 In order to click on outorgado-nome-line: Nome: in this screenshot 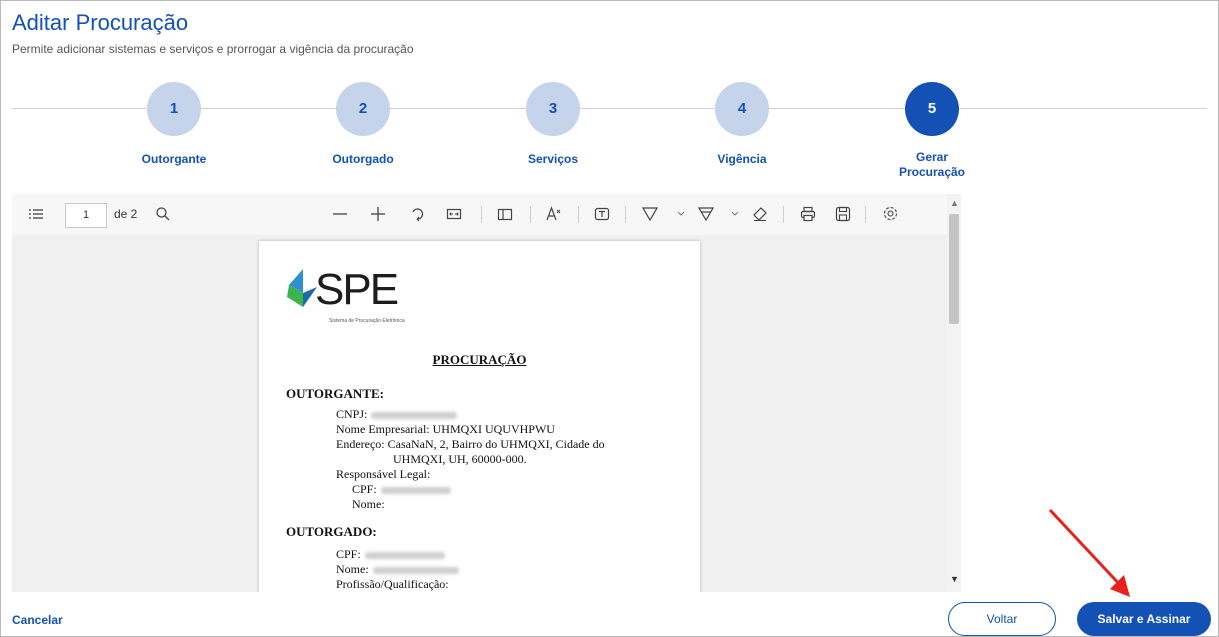, I will do `click(397, 569)`.